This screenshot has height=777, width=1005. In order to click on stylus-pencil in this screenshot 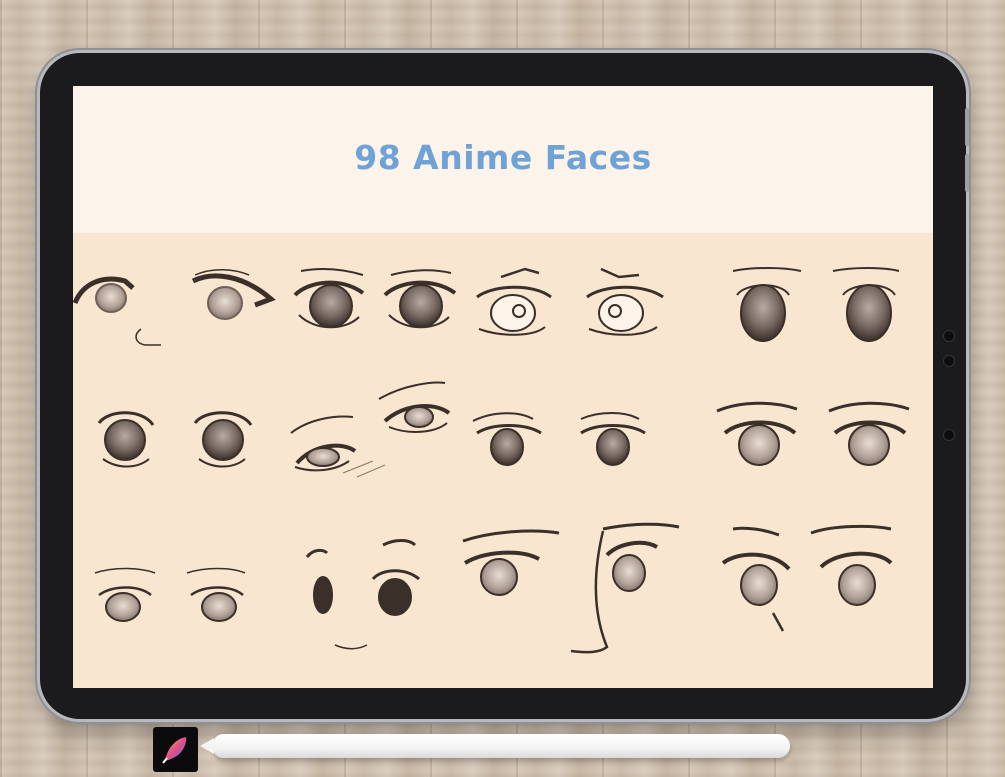, I will do `click(495, 746)`.